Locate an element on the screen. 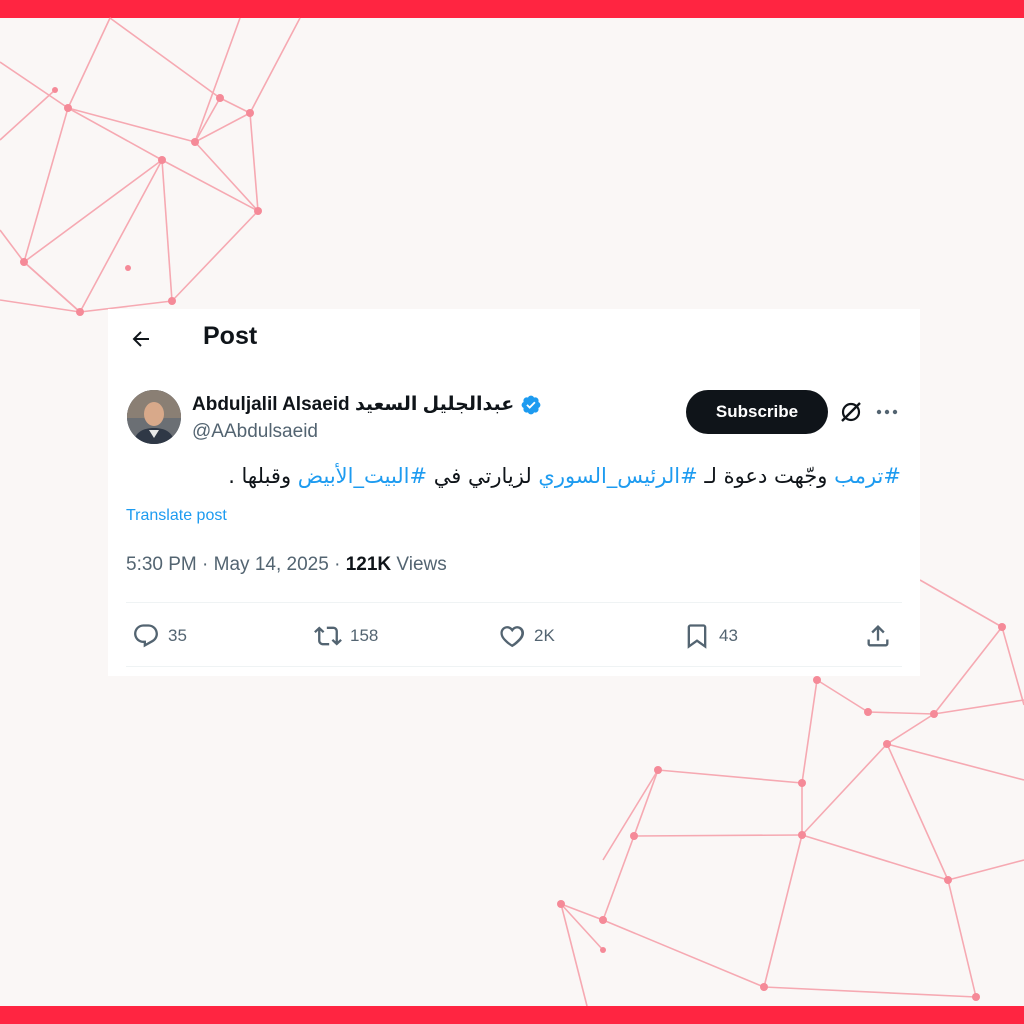 This screenshot has width=1024, height=1024. verified-badge-icon is located at coordinates (531, 405).